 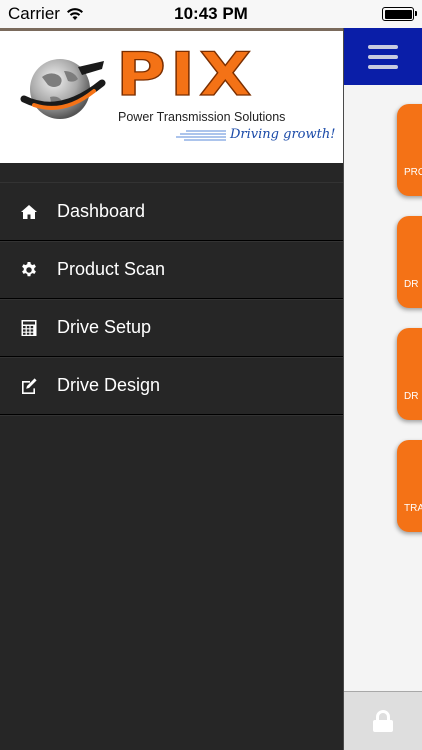 What do you see at coordinates (104, 327) in the screenshot?
I see `menu-item-label: Drive Setup` at bounding box center [104, 327].